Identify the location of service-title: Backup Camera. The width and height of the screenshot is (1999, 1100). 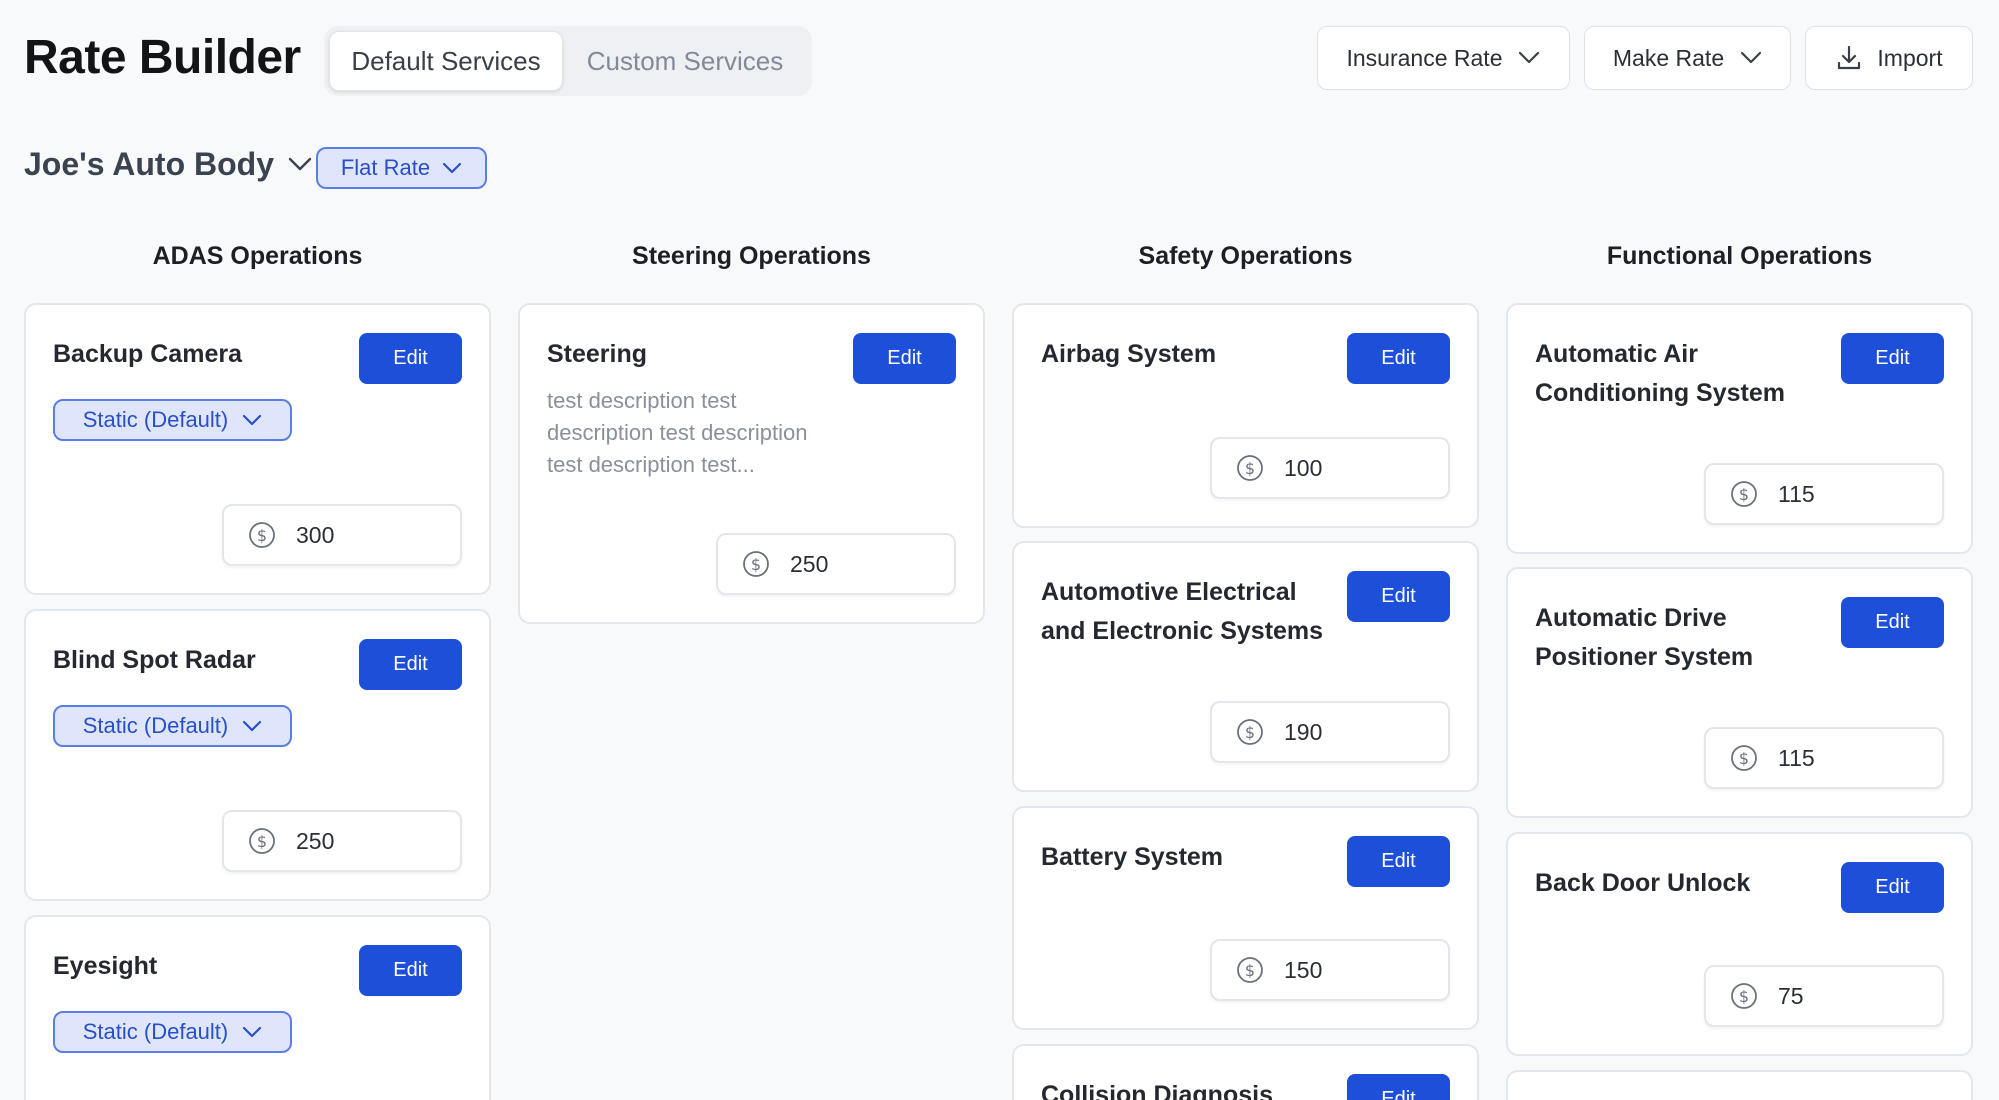
(147, 354).